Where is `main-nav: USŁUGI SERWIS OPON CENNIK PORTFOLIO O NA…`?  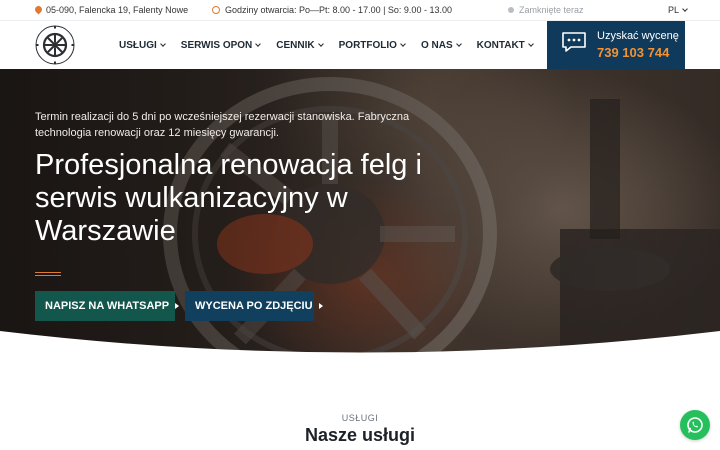 main-nav: USŁUGI SERWIS OPON CENNIK PORTFOLIO O NA… is located at coordinates (334, 45).